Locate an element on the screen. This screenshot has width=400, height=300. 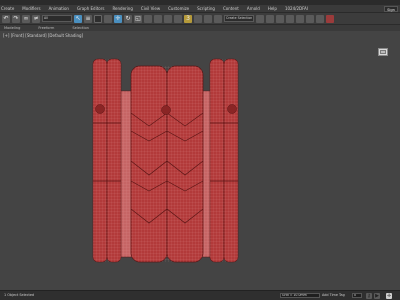
tab-selection: Selection is located at coordinates (80, 28).